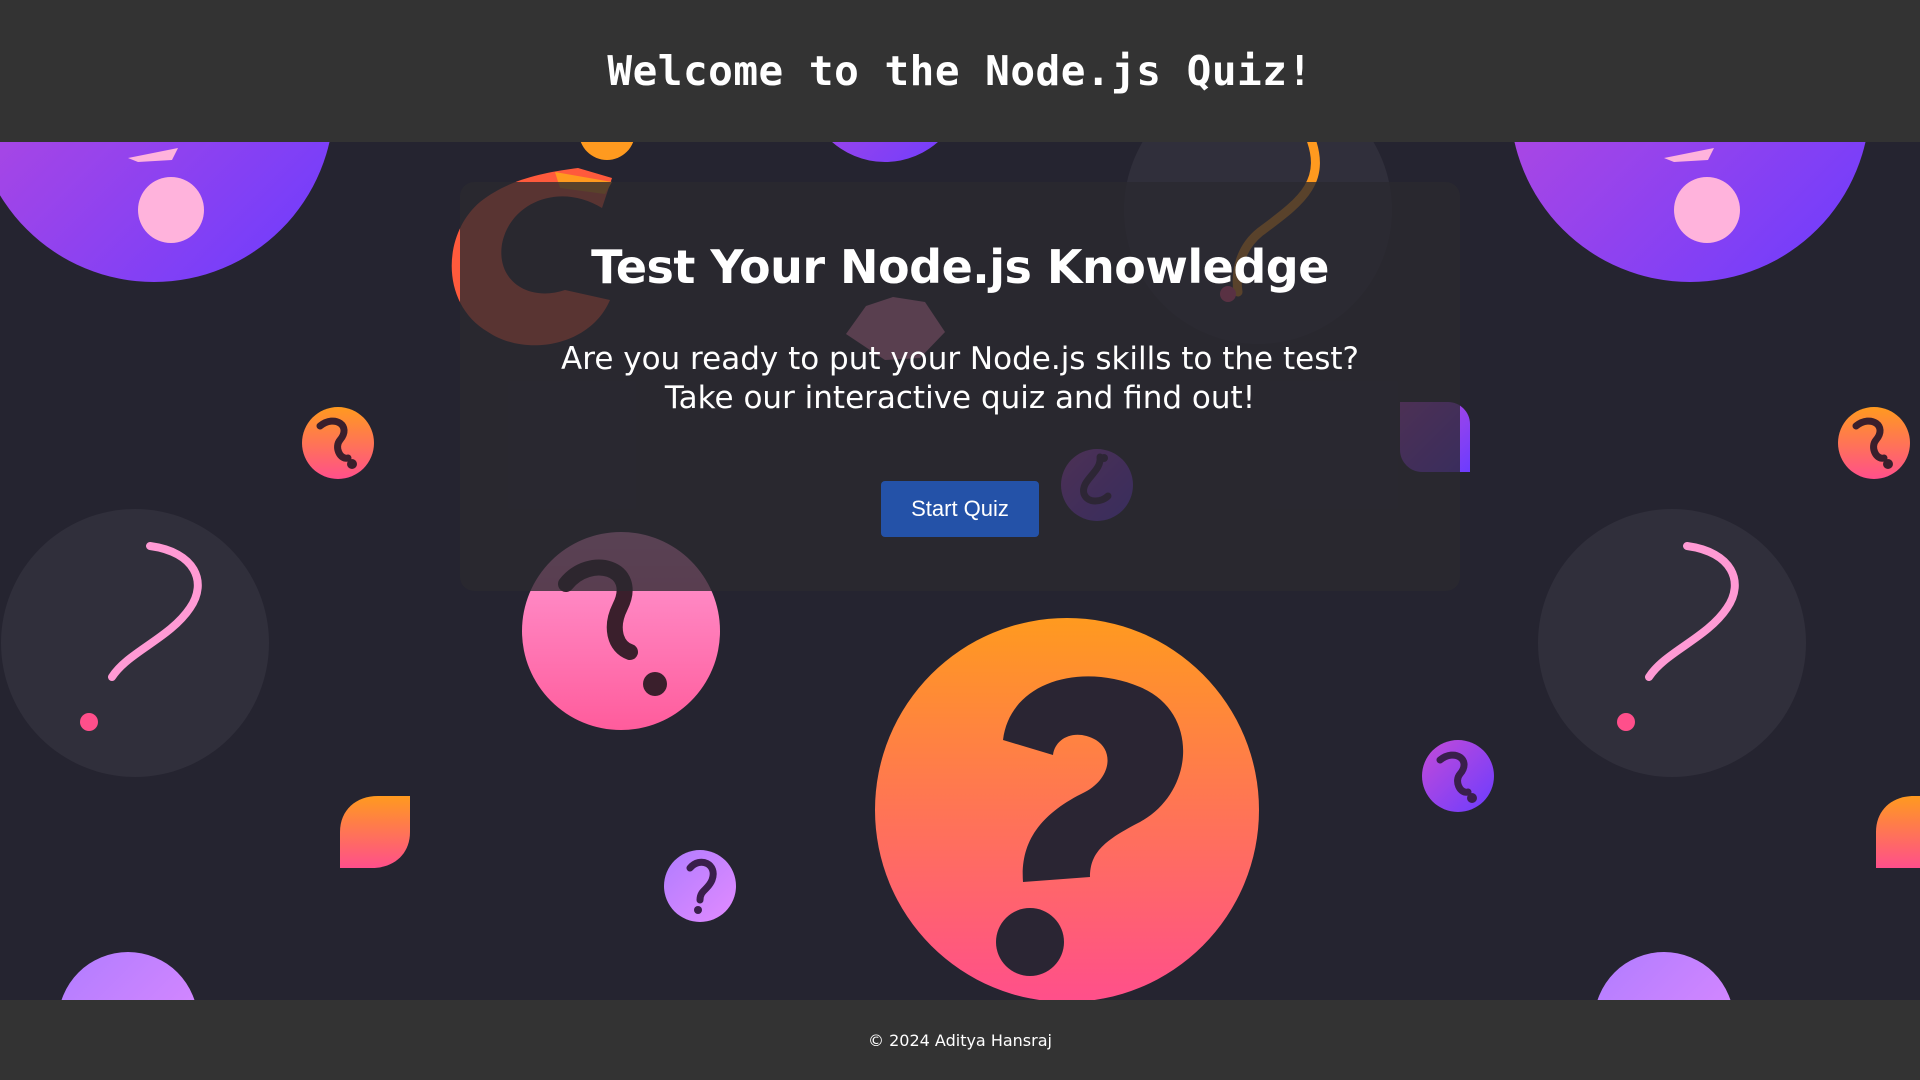 This screenshot has height=1080, width=1920. I want to click on site-header: Welcome to the Node.js Quiz!, so click(960, 71).